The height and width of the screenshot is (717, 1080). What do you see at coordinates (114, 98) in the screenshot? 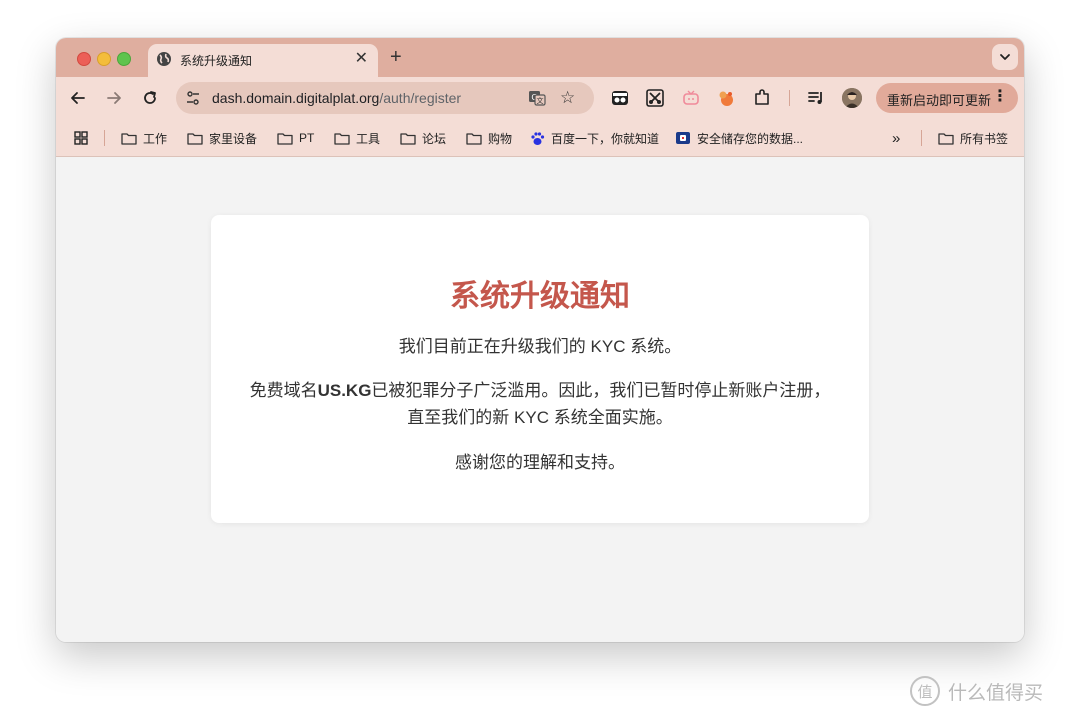
I see `forward-arrow-icon` at bounding box center [114, 98].